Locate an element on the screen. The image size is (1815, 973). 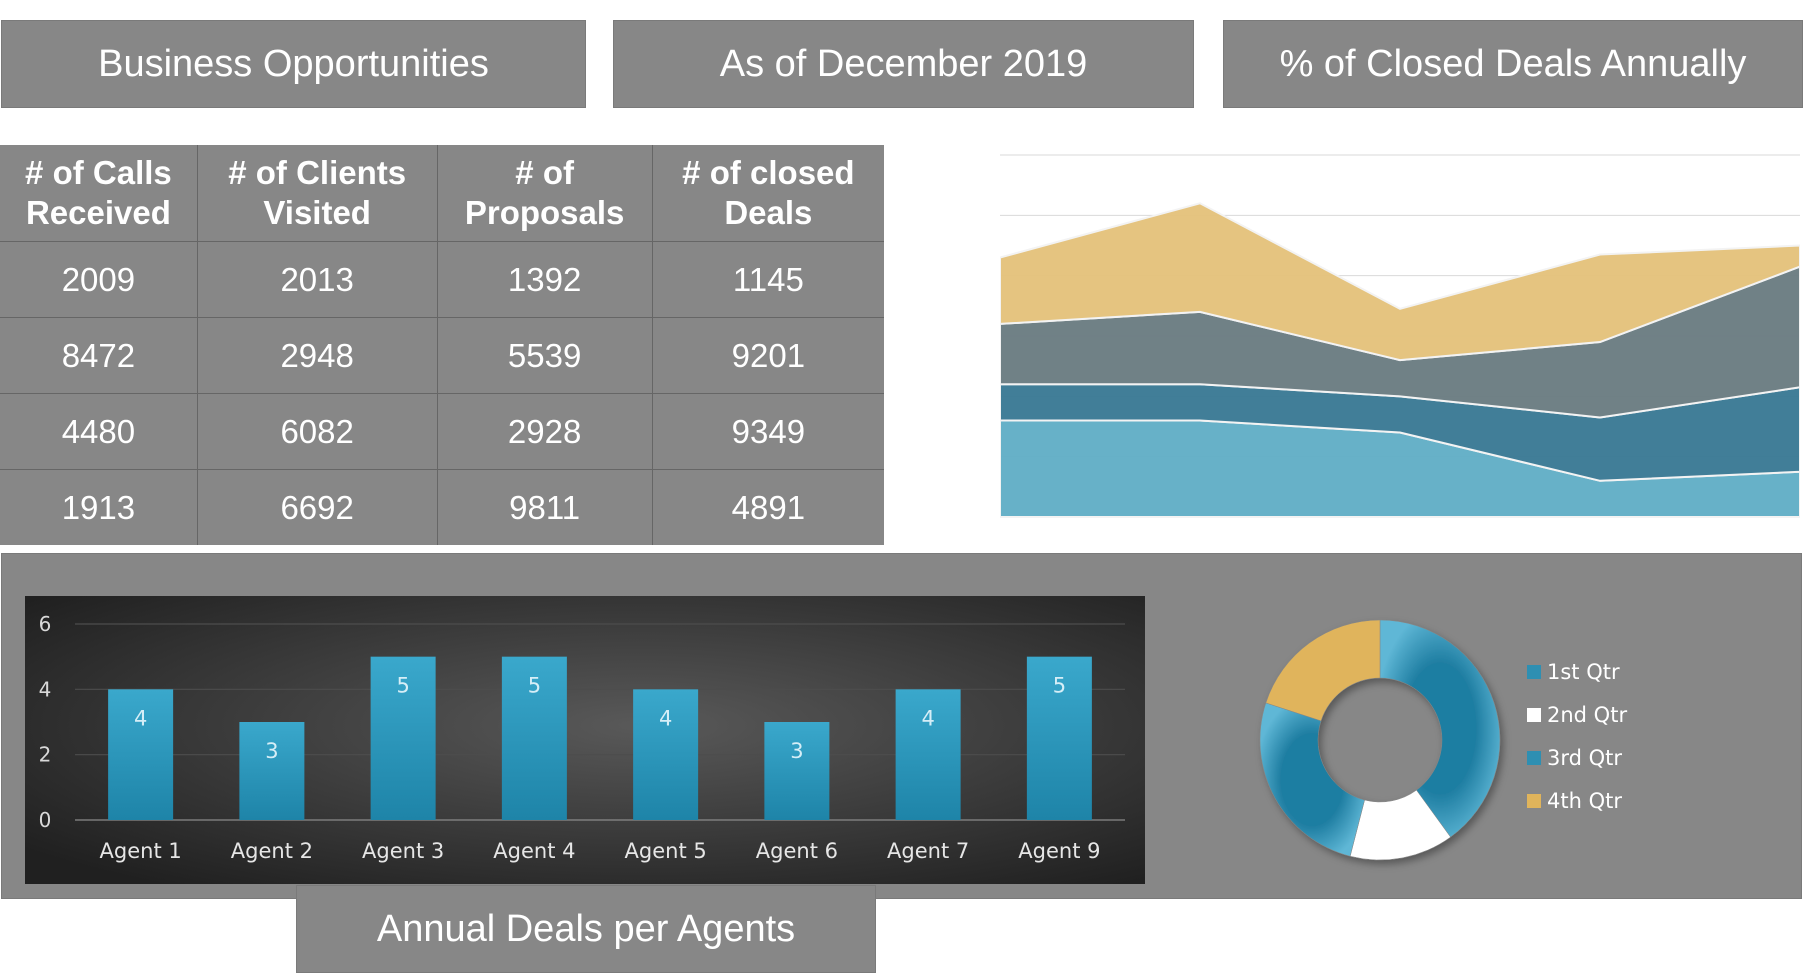
table-row: 2009 2013 1392 1145 is located at coordinates (442, 279).